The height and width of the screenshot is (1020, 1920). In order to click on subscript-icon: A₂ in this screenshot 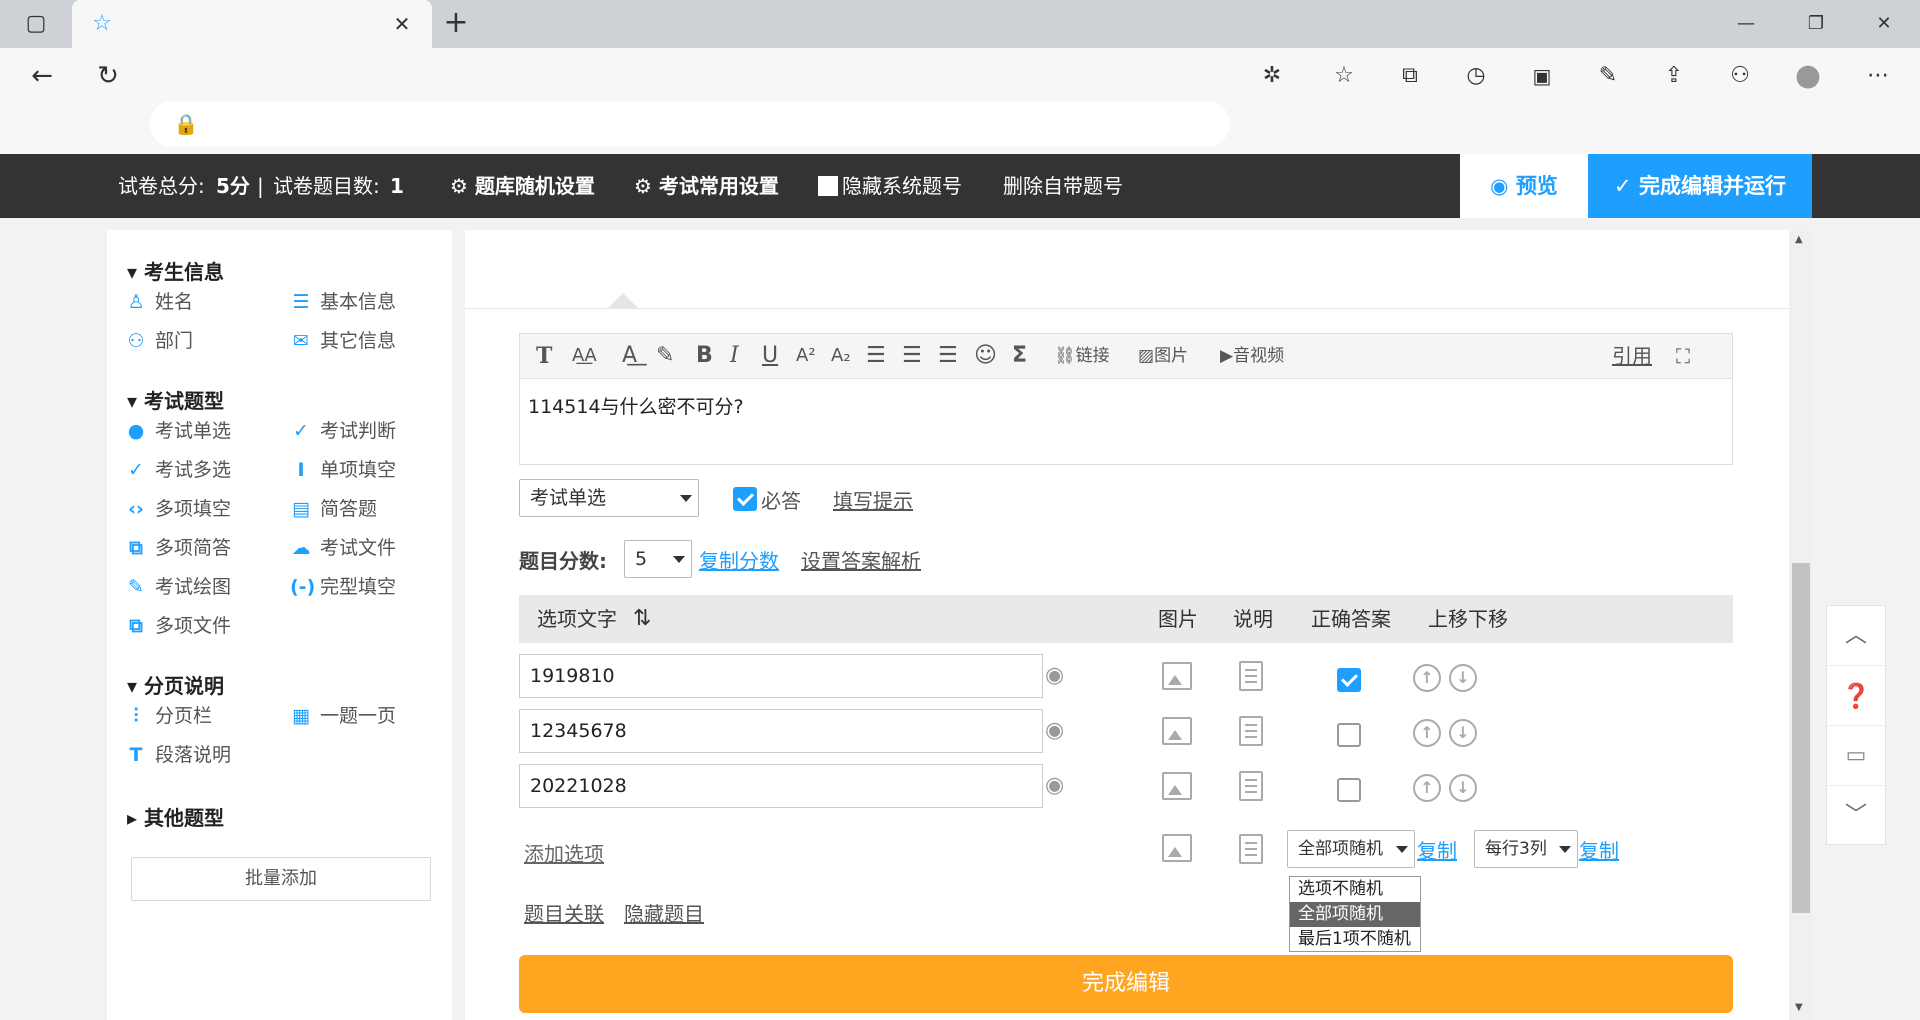, I will do `click(841, 356)`.